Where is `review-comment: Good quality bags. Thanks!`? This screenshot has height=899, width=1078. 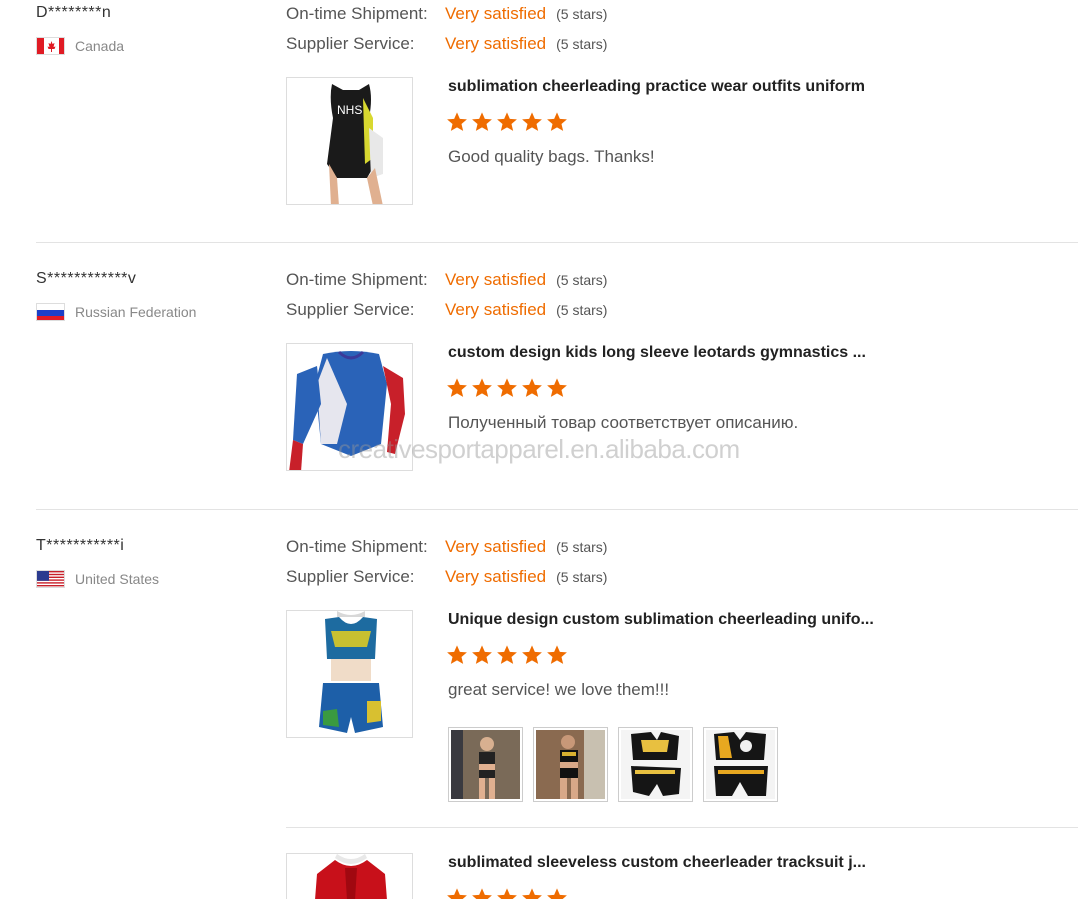 review-comment: Good quality bags. Thanks! is located at coordinates (551, 156).